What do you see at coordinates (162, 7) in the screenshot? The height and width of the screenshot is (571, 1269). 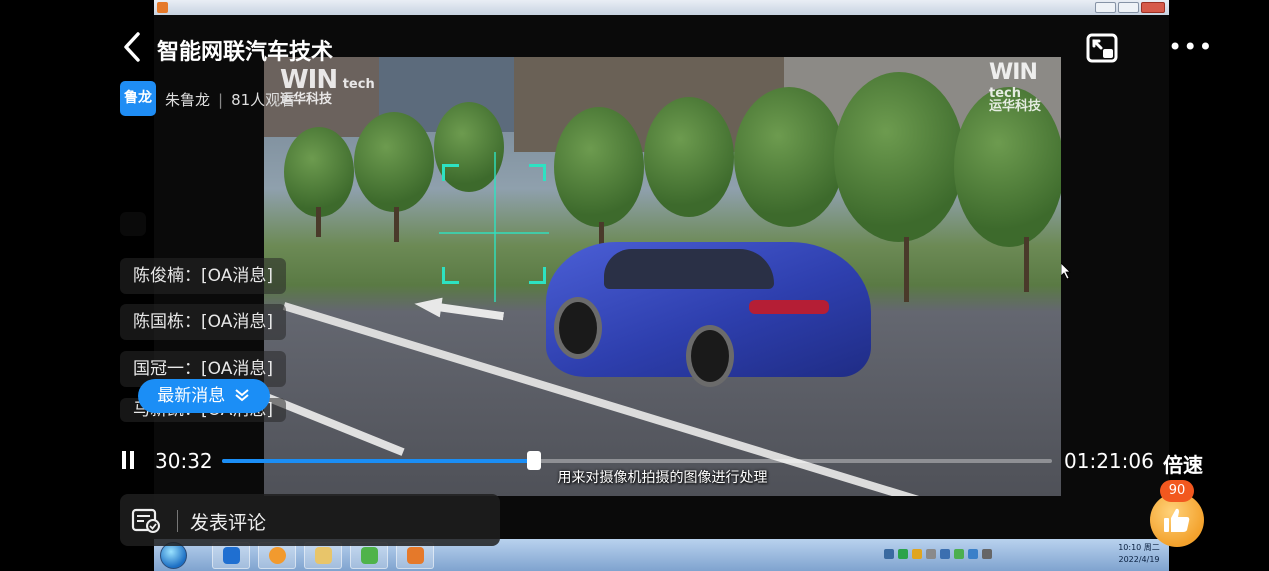 I see `app-icon` at bounding box center [162, 7].